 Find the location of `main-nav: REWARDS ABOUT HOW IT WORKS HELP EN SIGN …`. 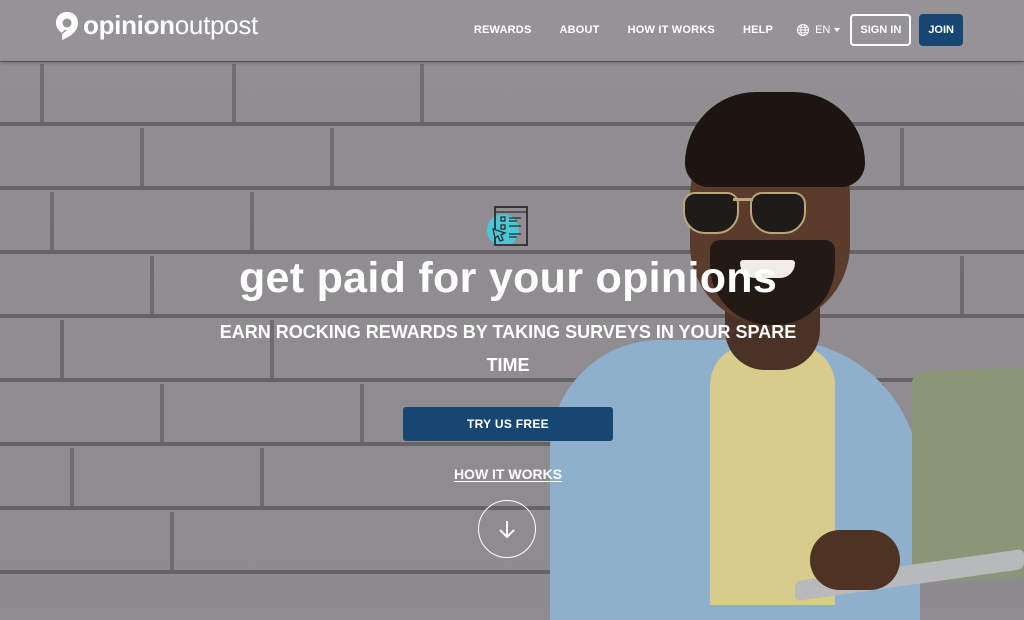

main-nav: REWARDS ABOUT HOW IT WORKS HELP EN SIGN … is located at coordinates (718, 30).